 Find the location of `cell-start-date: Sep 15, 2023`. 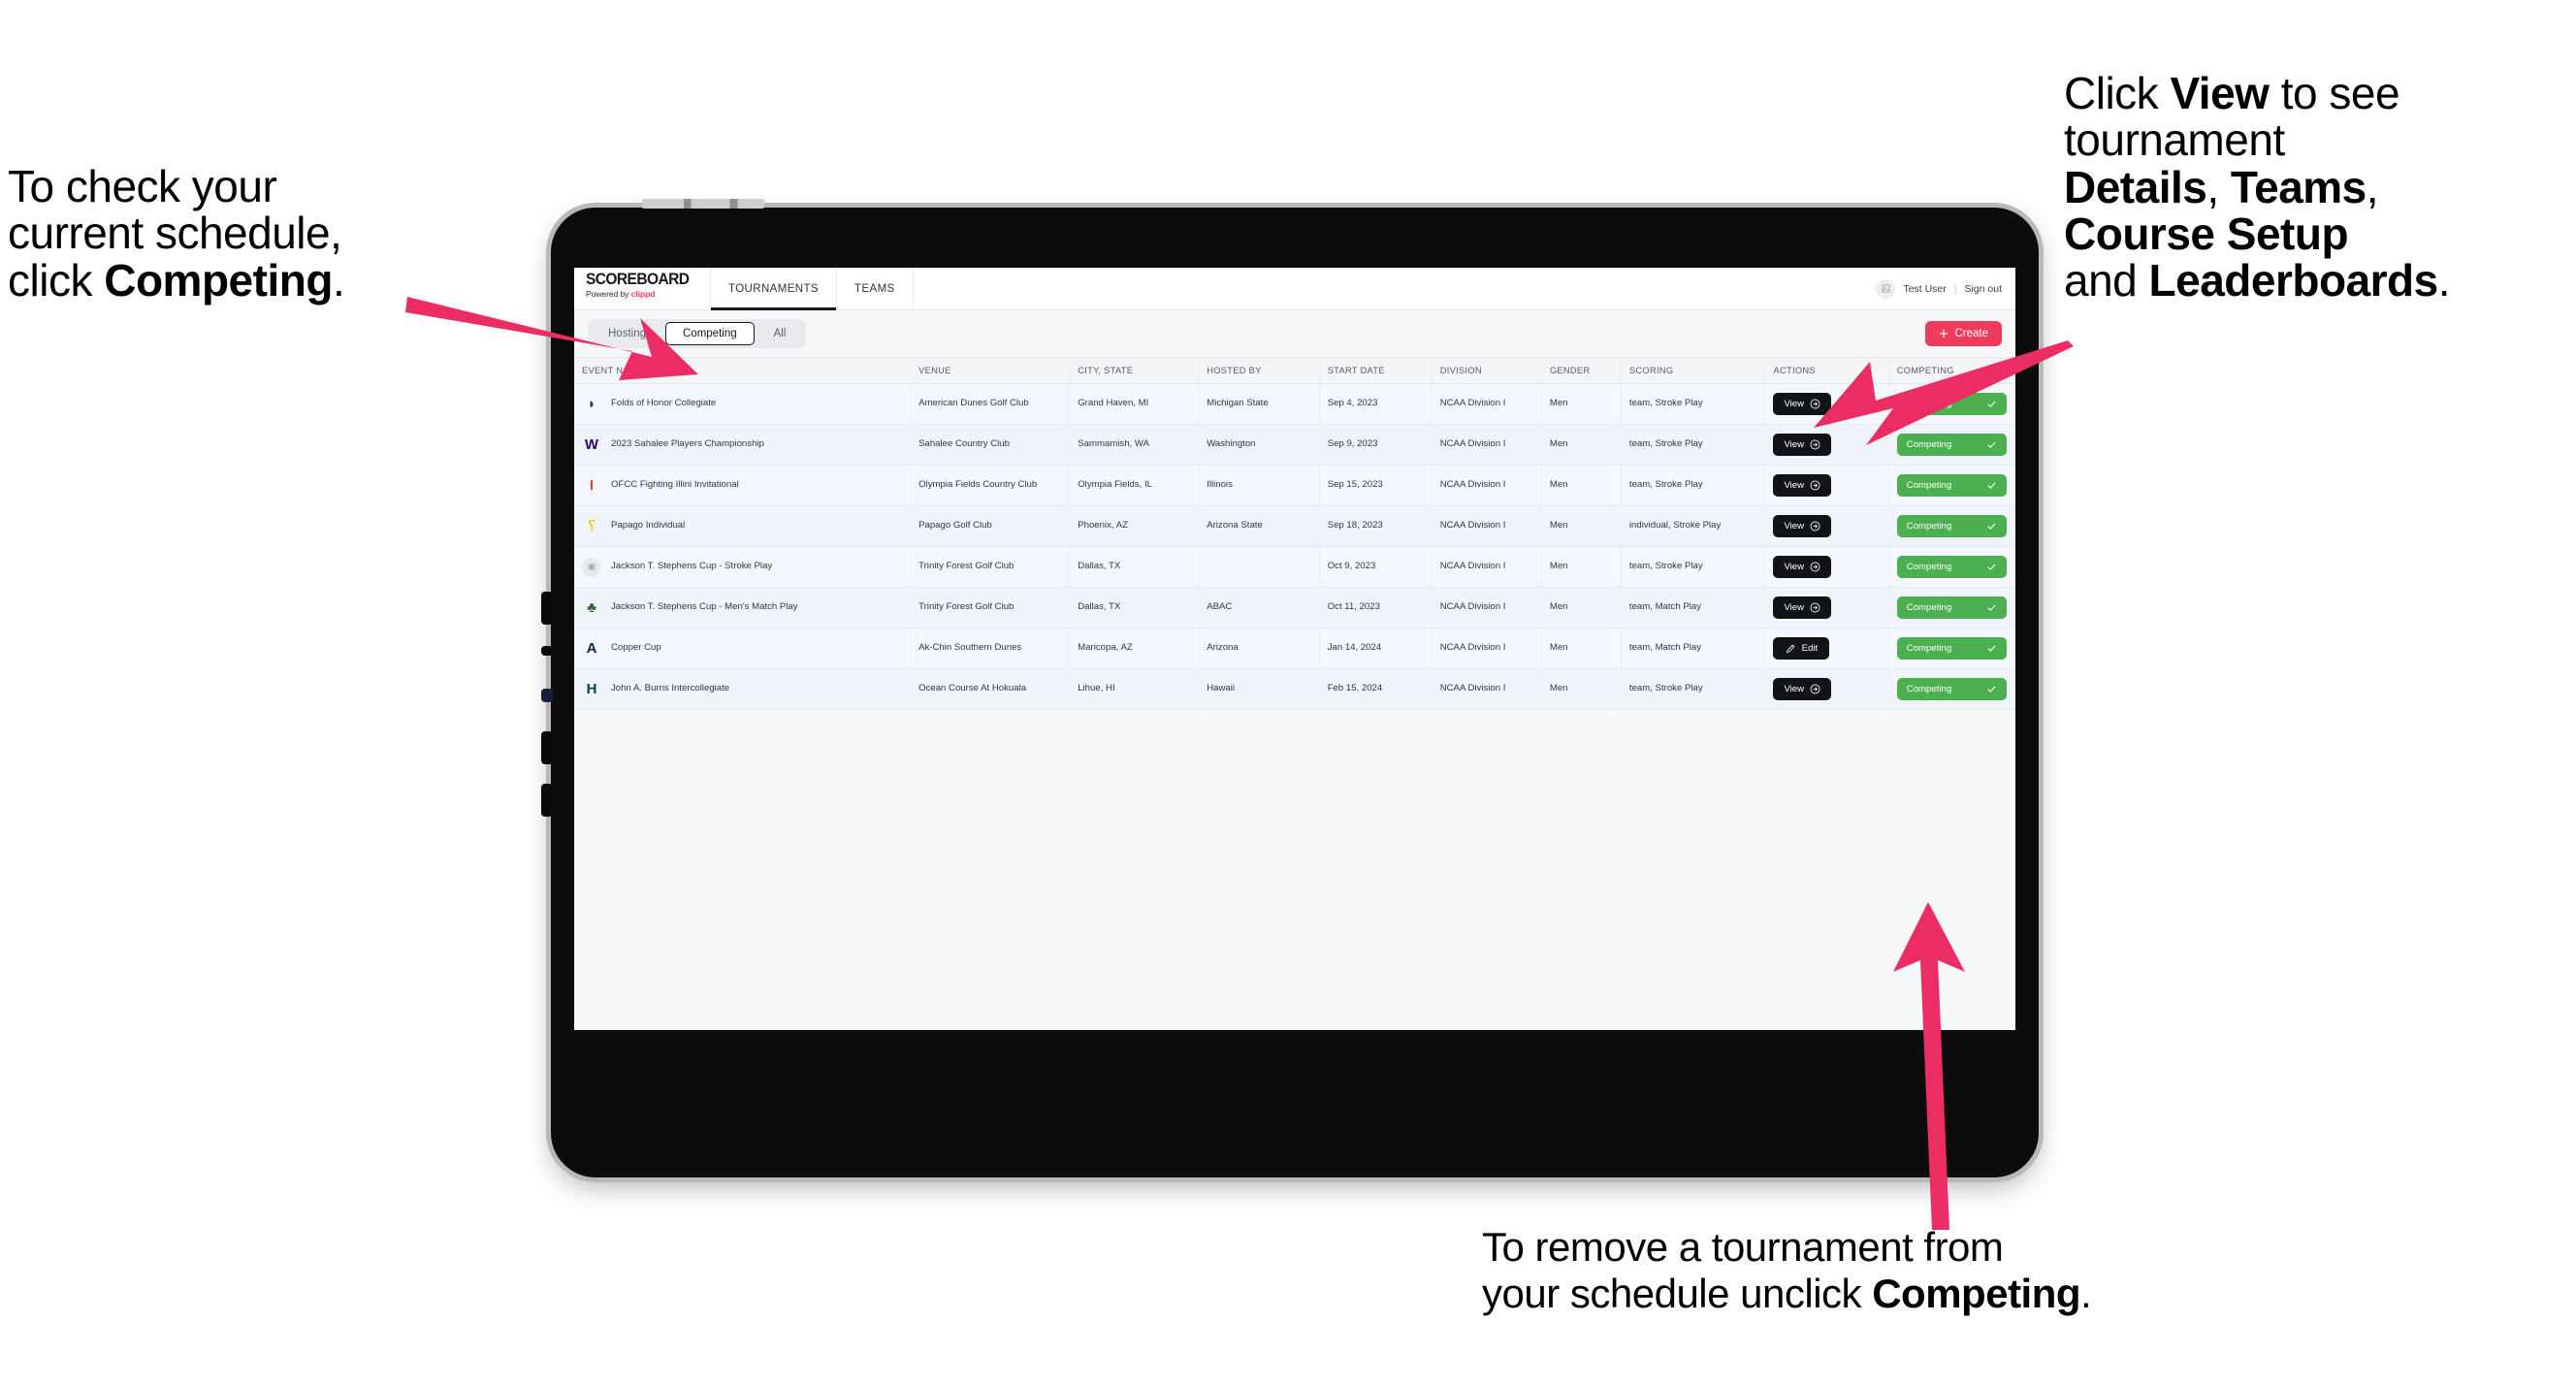

cell-start-date: Sep 15, 2023 is located at coordinates (1376, 485).